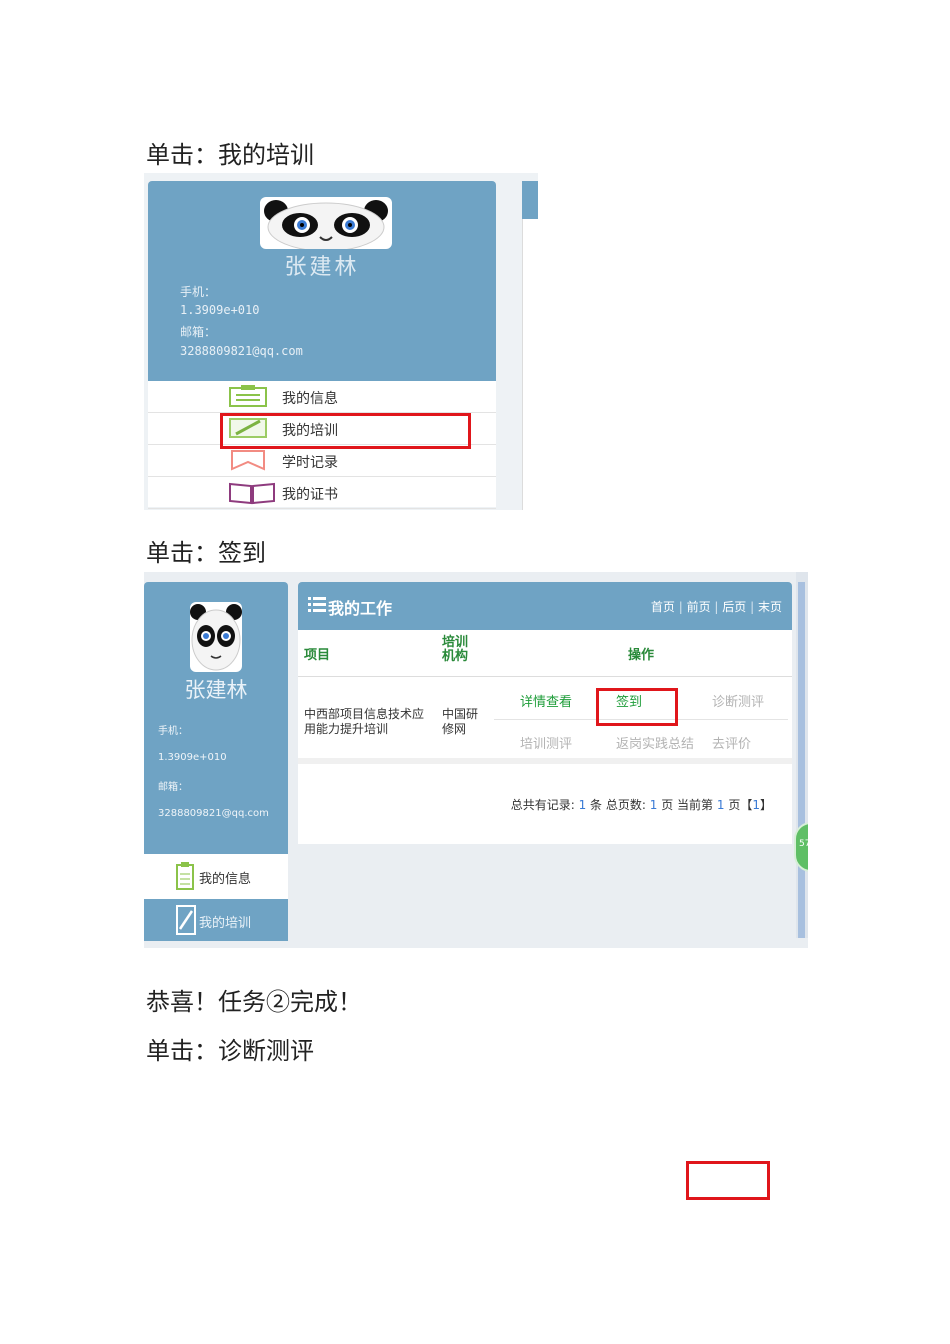  Describe the element at coordinates (803, 844) in the screenshot. I see `badge-count: 57` at that location.